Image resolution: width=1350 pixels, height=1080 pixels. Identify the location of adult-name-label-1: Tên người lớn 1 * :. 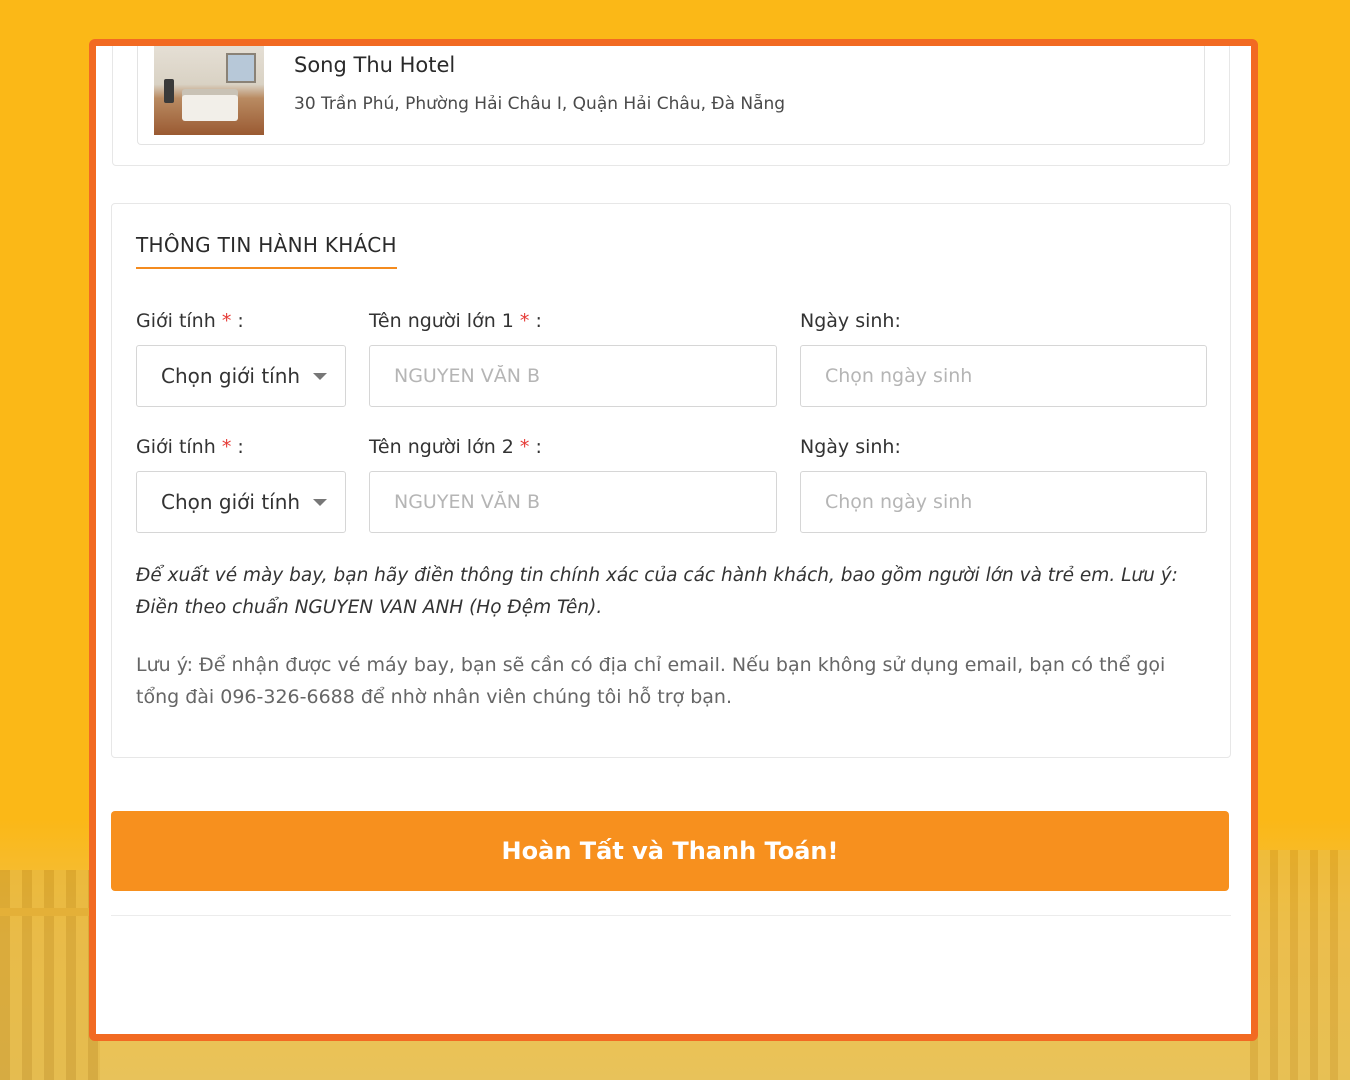
(455, 321).